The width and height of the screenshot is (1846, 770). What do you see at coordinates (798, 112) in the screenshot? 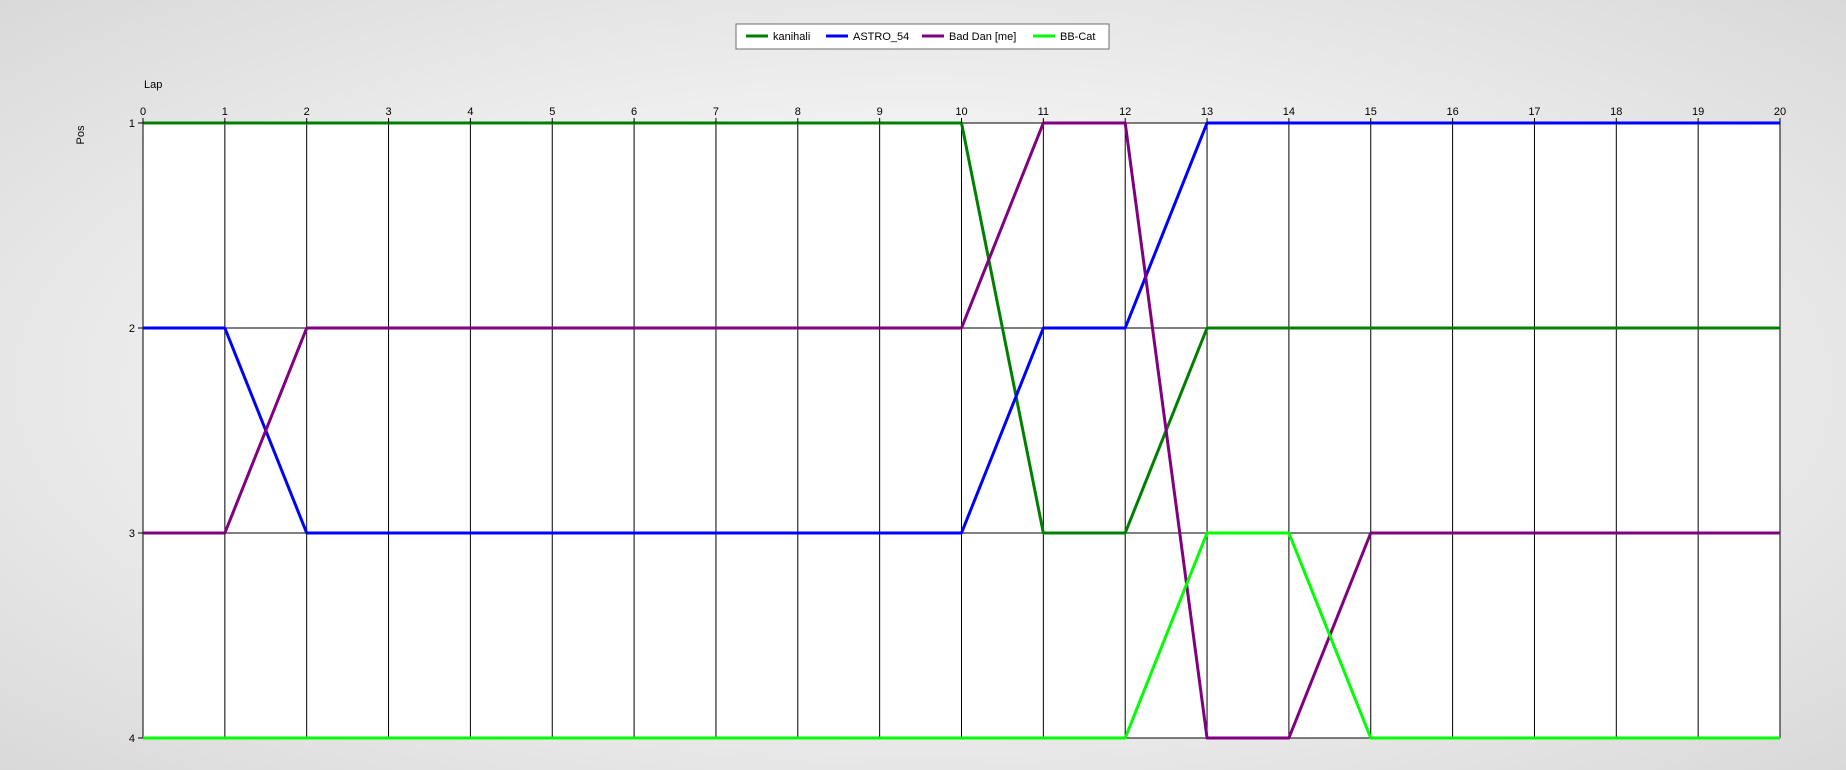
I see `x-tick-label: 8` at bounding box center [798, 112].